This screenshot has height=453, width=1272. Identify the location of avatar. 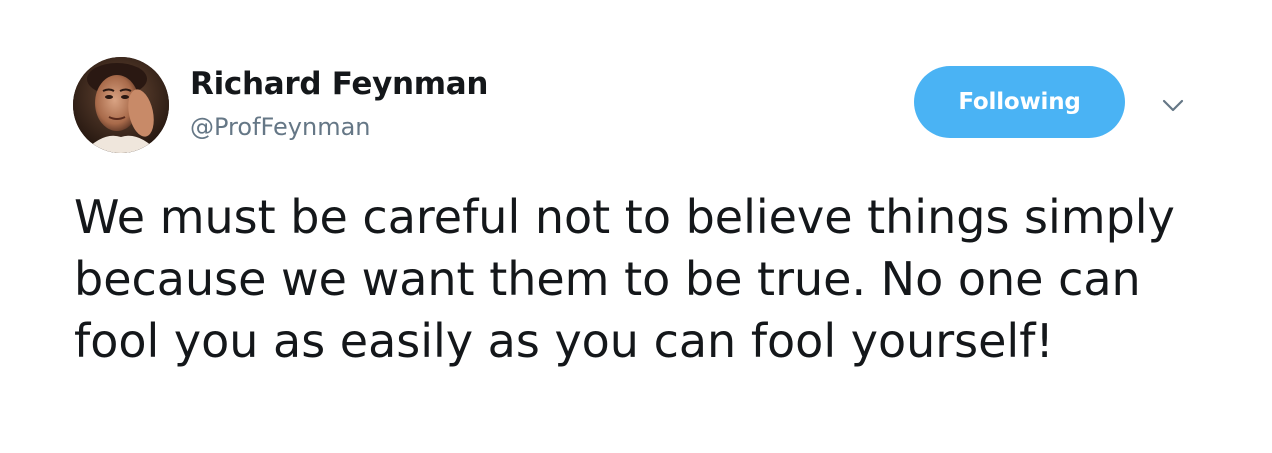
(121, 105).